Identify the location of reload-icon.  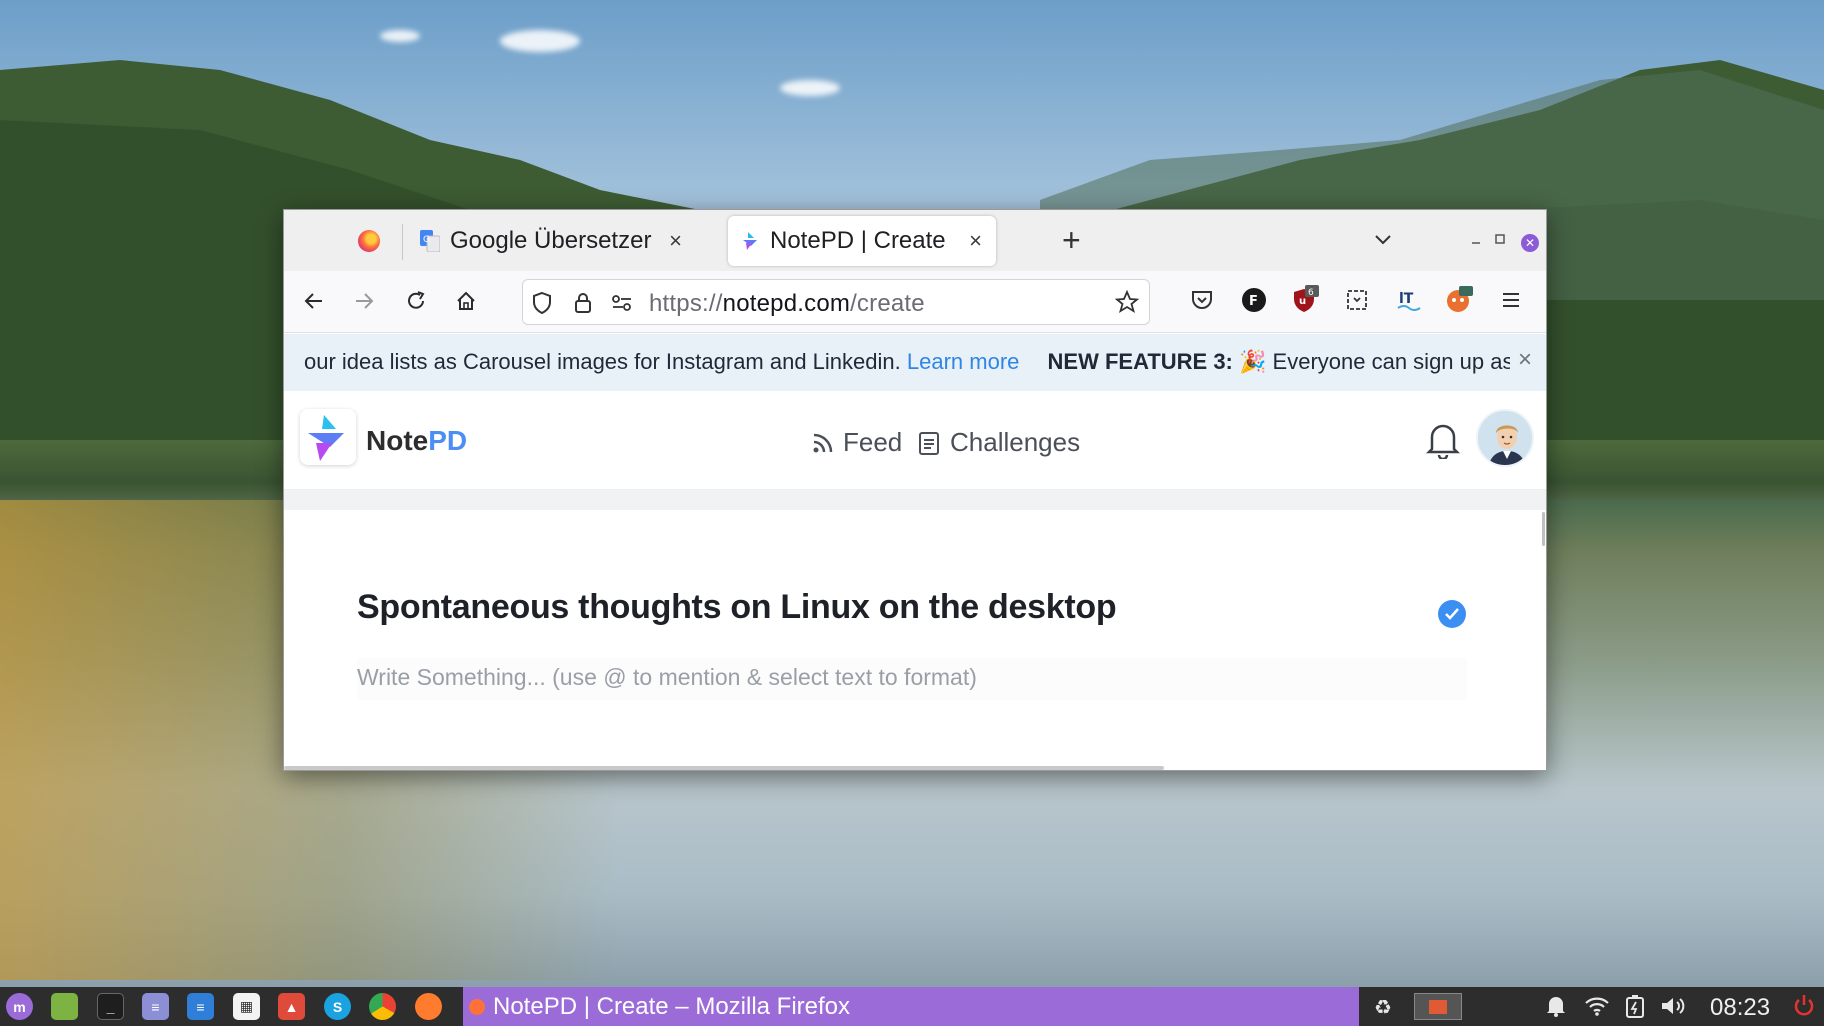
(416, 301).